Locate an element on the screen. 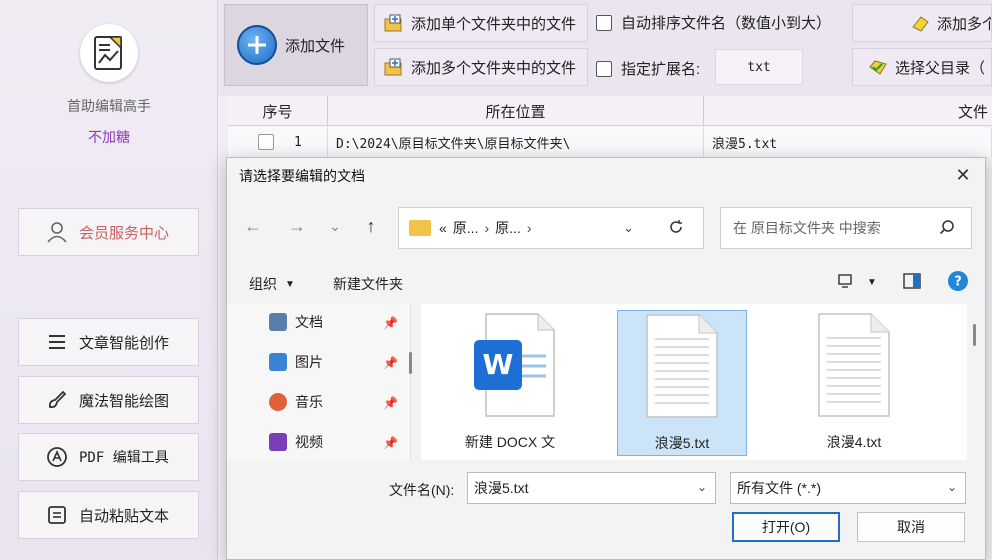 The width and height of the screenshot is (992, 560). paste-icon is located at coordinates (57, 515).